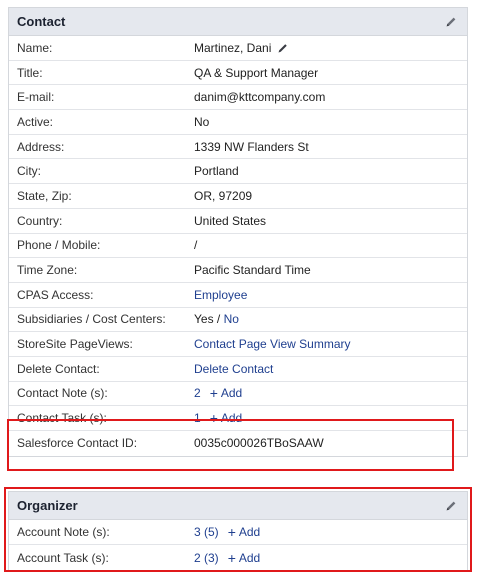 The image size is (485, 584). Describe the element at coordinates (238, 506) in the screenshot. I see `organizer-panel-header: Organizer` at that location.